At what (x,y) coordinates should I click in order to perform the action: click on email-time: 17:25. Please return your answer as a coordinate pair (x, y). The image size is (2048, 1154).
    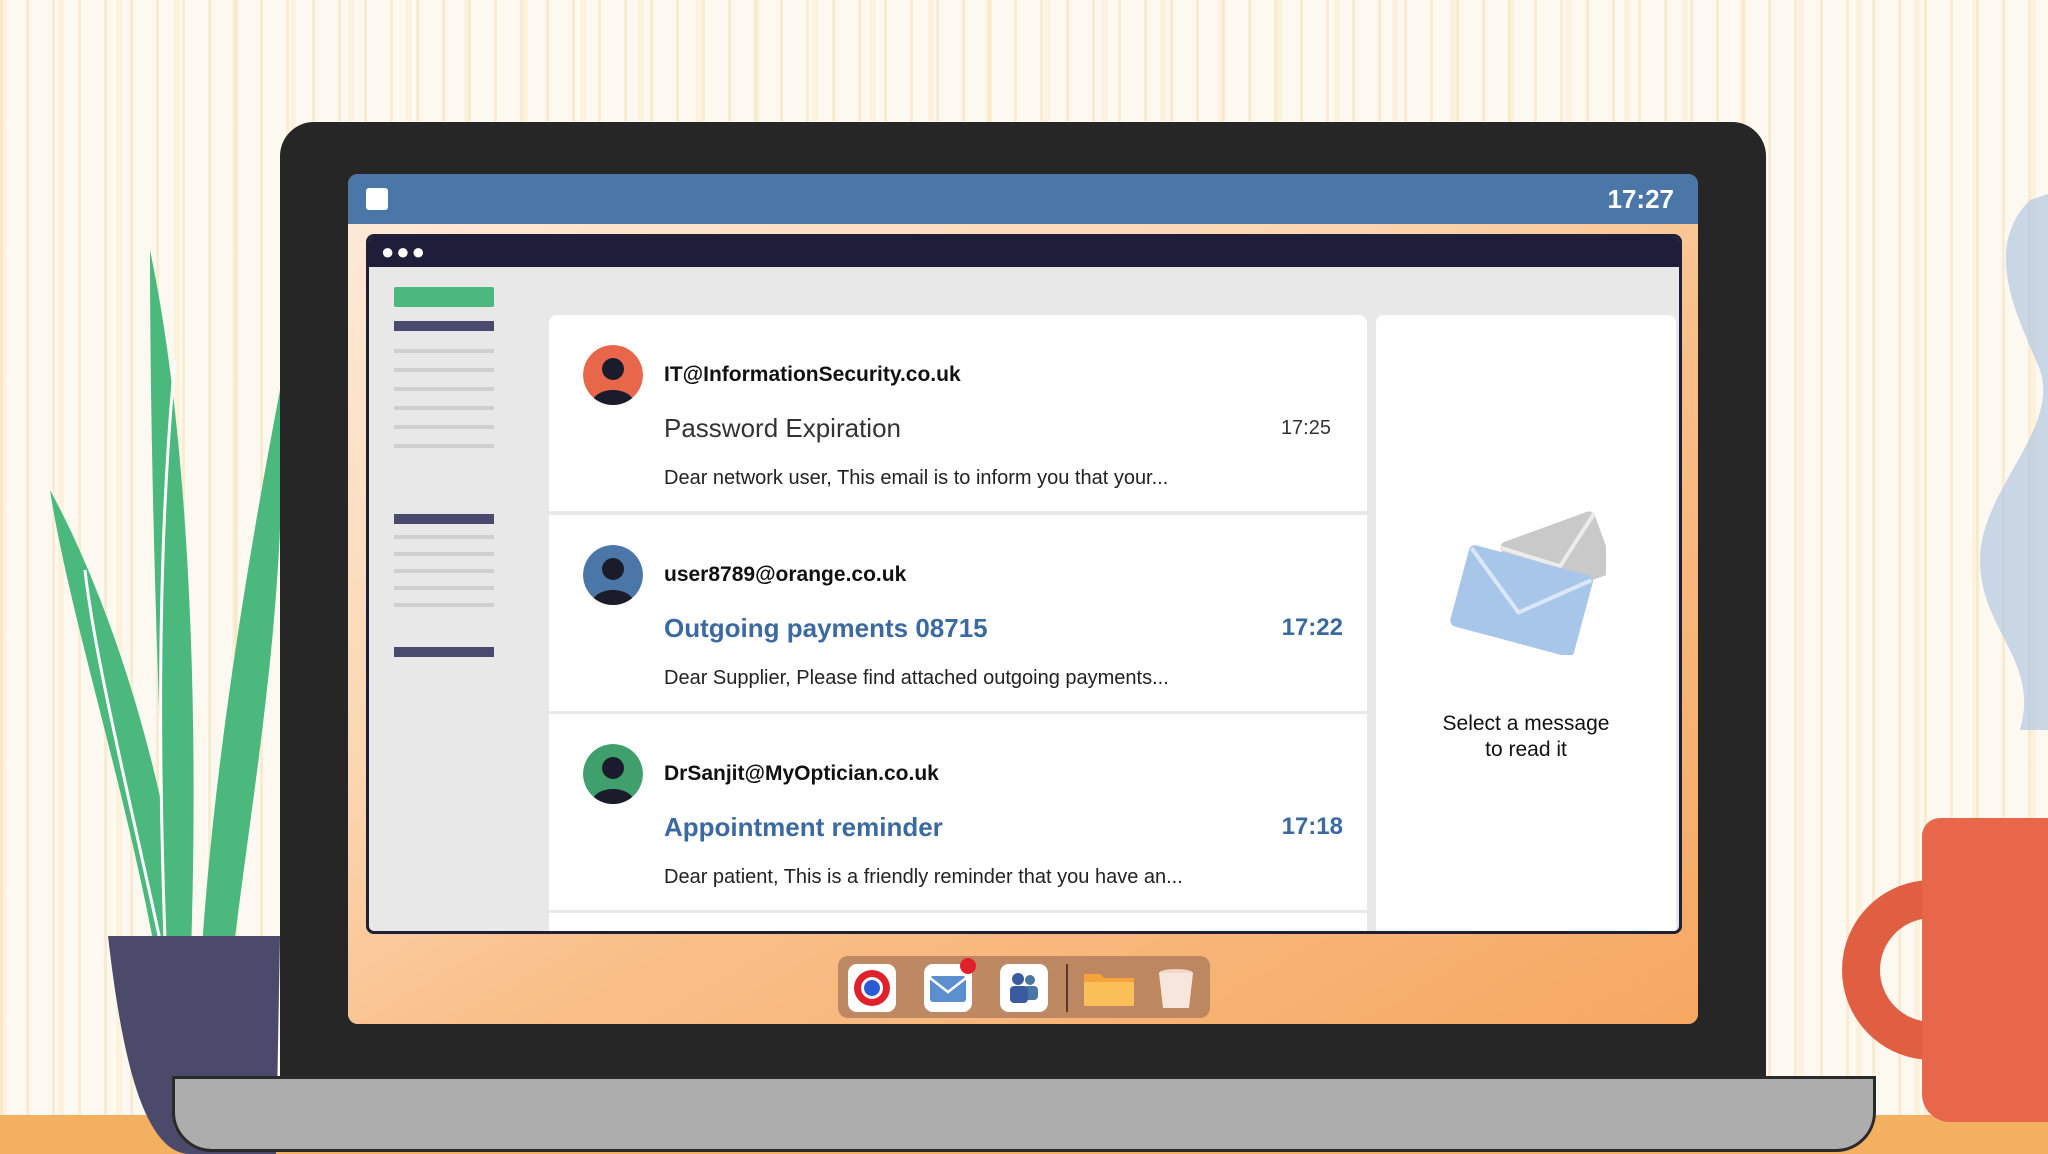
    Looking at the image, I should click on (1305, 428).